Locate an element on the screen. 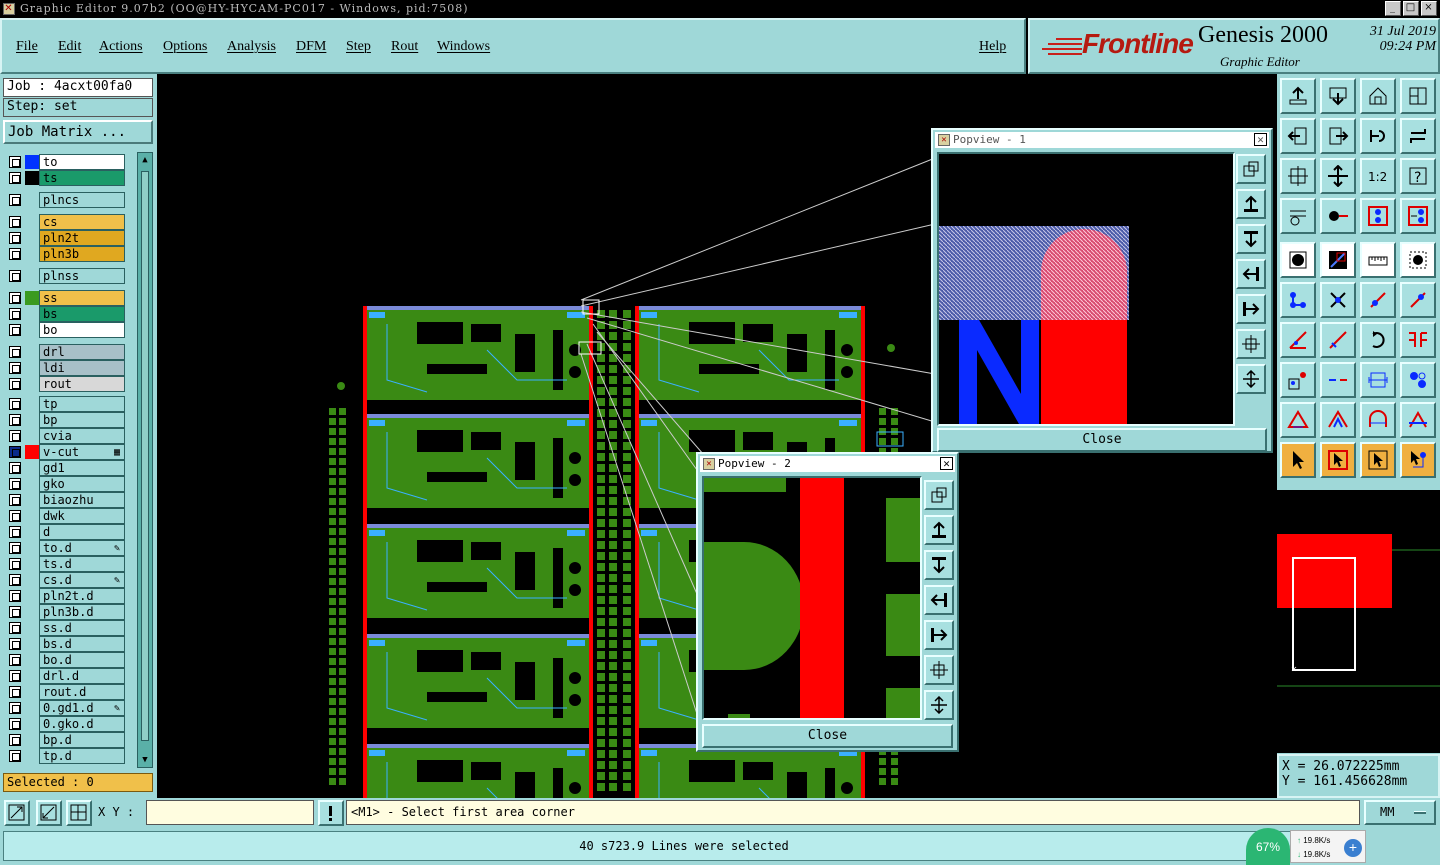 The image size is (1440, 865). units-selector: MM is located at coordinates (1400, 812).